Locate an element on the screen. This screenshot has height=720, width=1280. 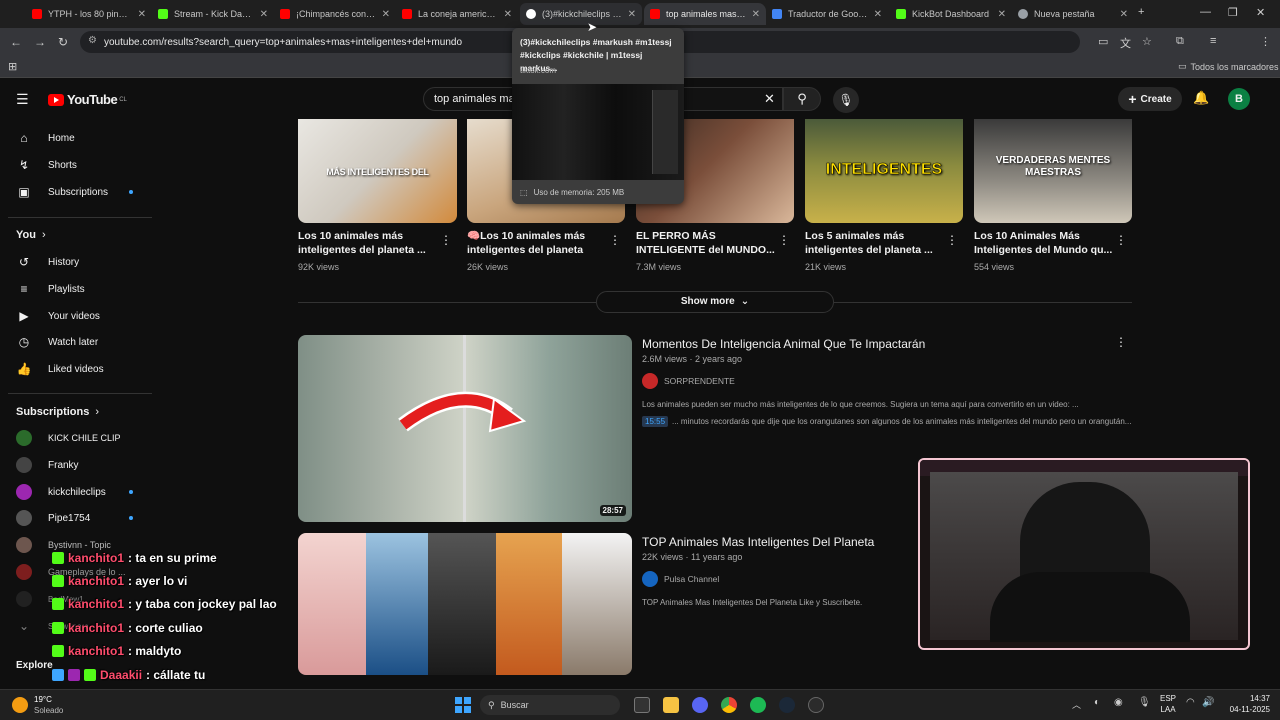
sidebar-item-watch-later: ◷ Watch later is located at coordinates (81, 342).